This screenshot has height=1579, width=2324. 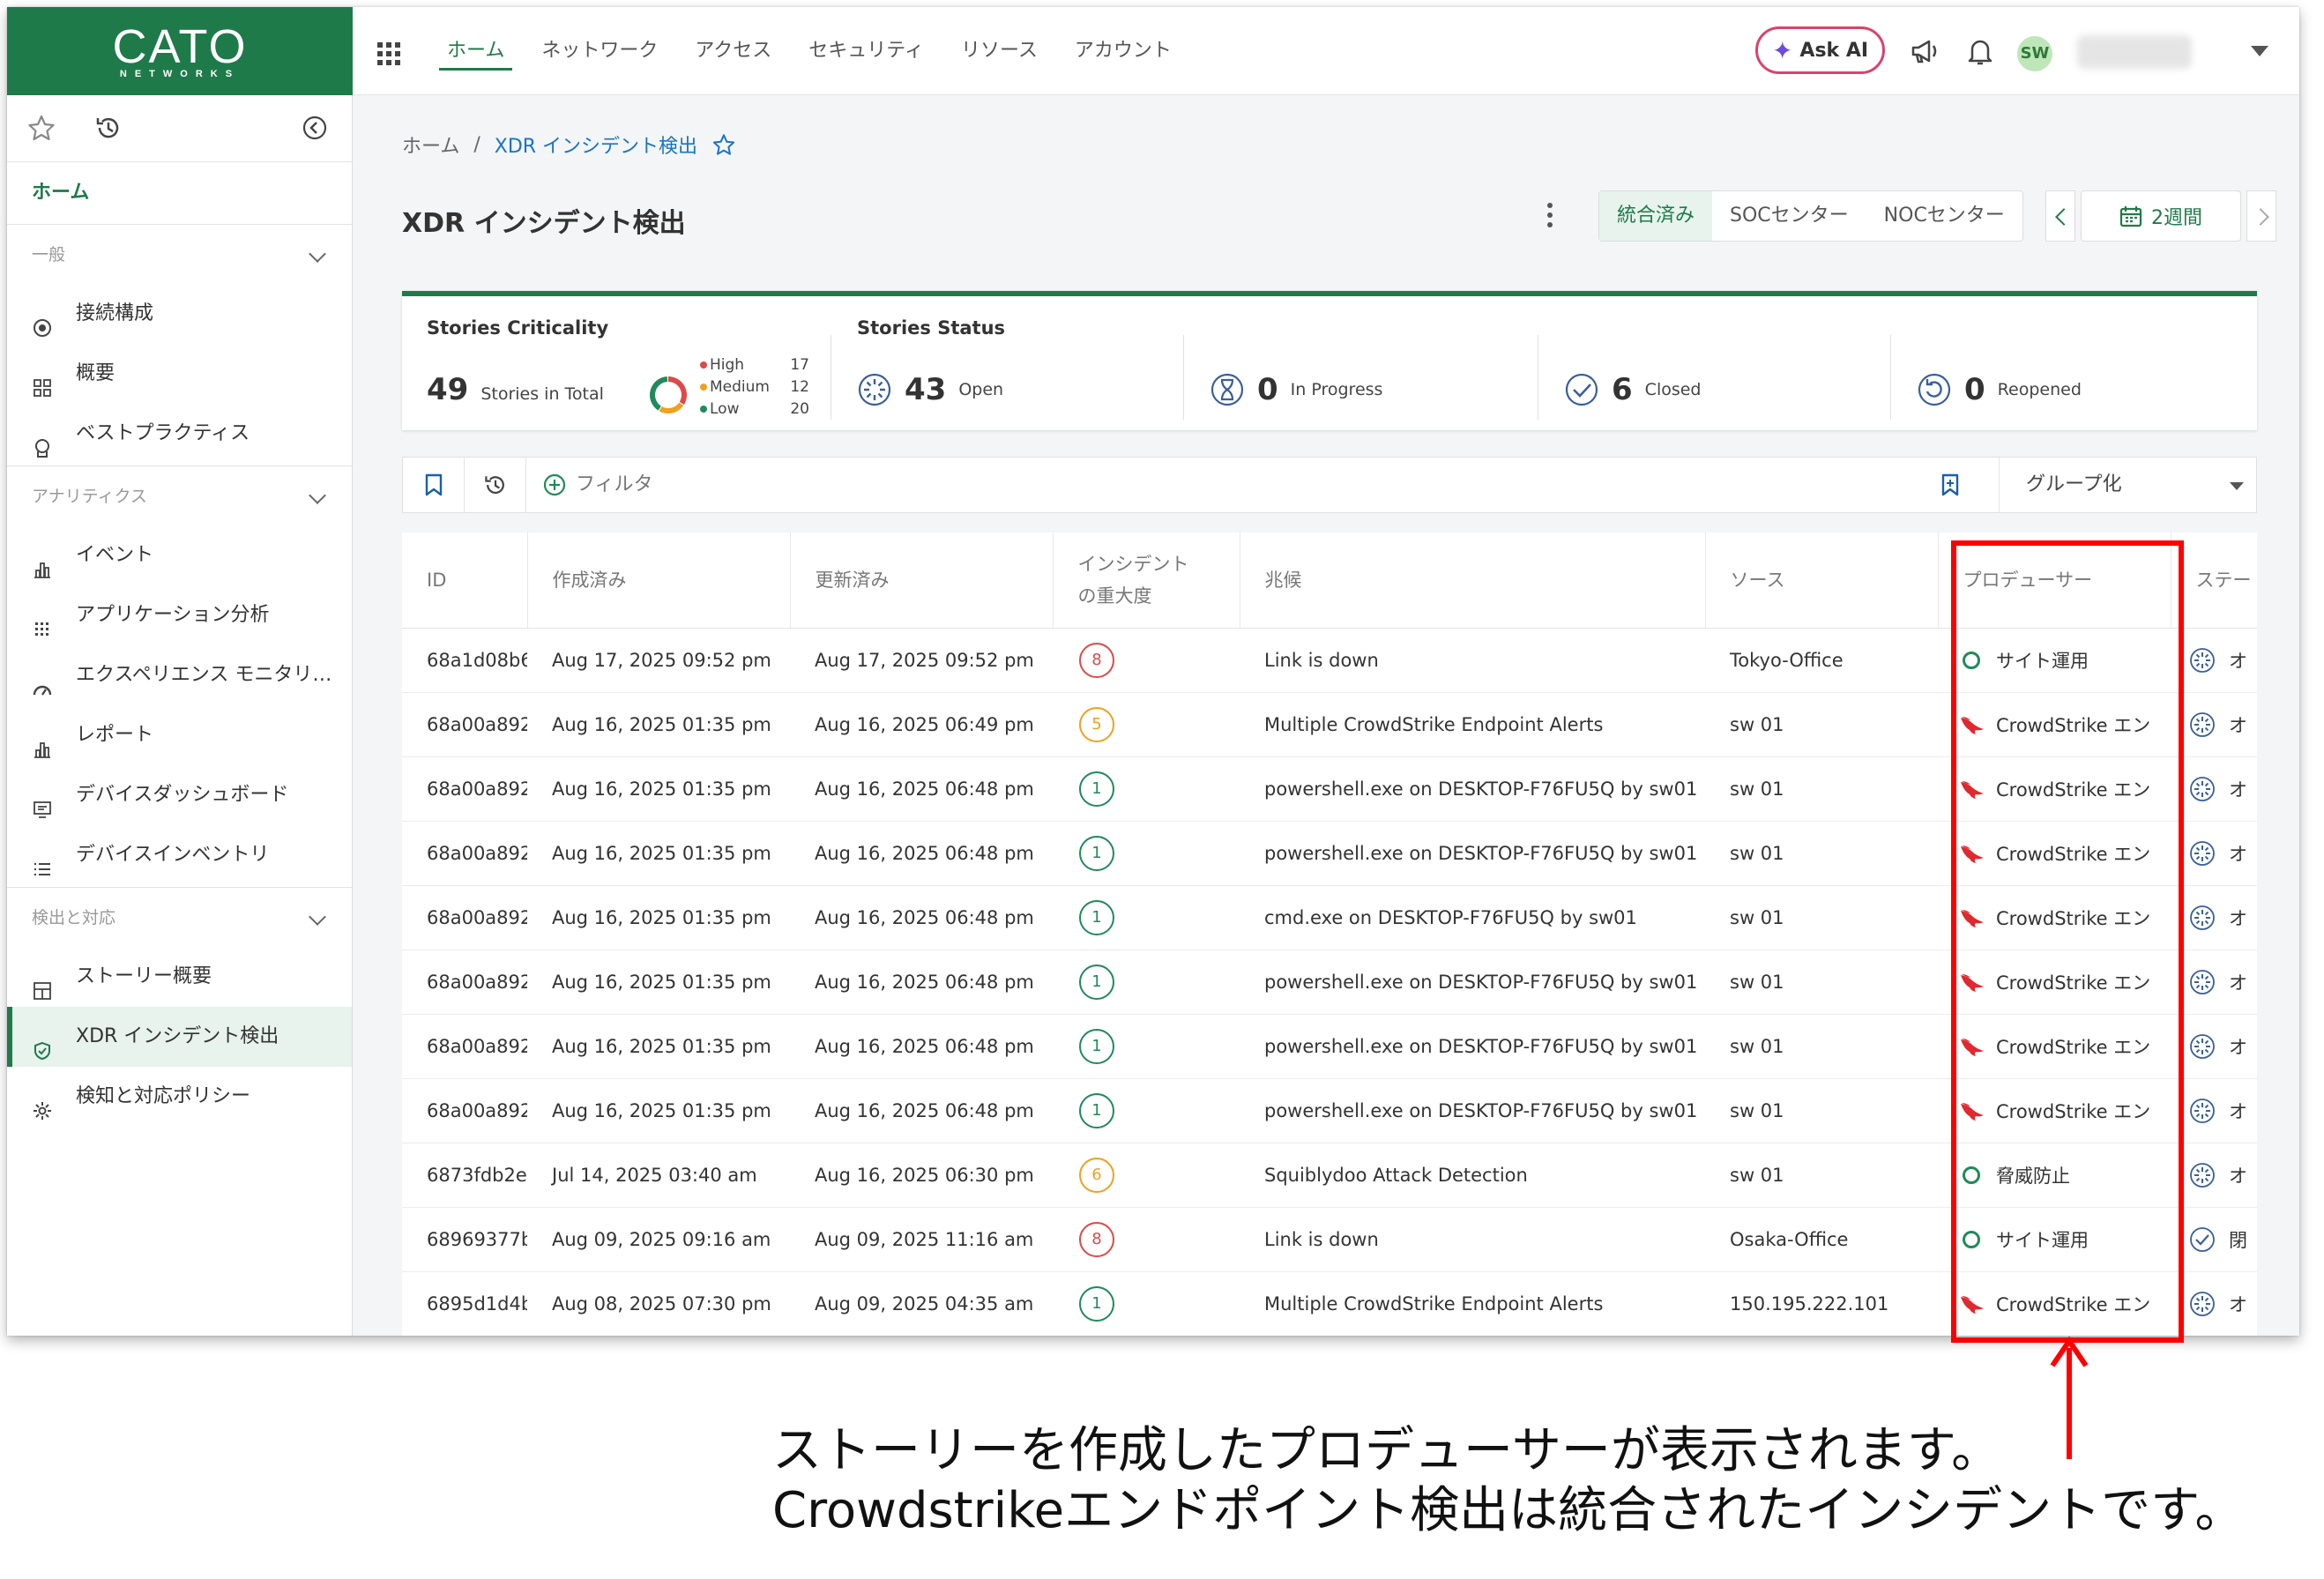 I want to click on sidebar-toolbar, so click(x=179, y=128).